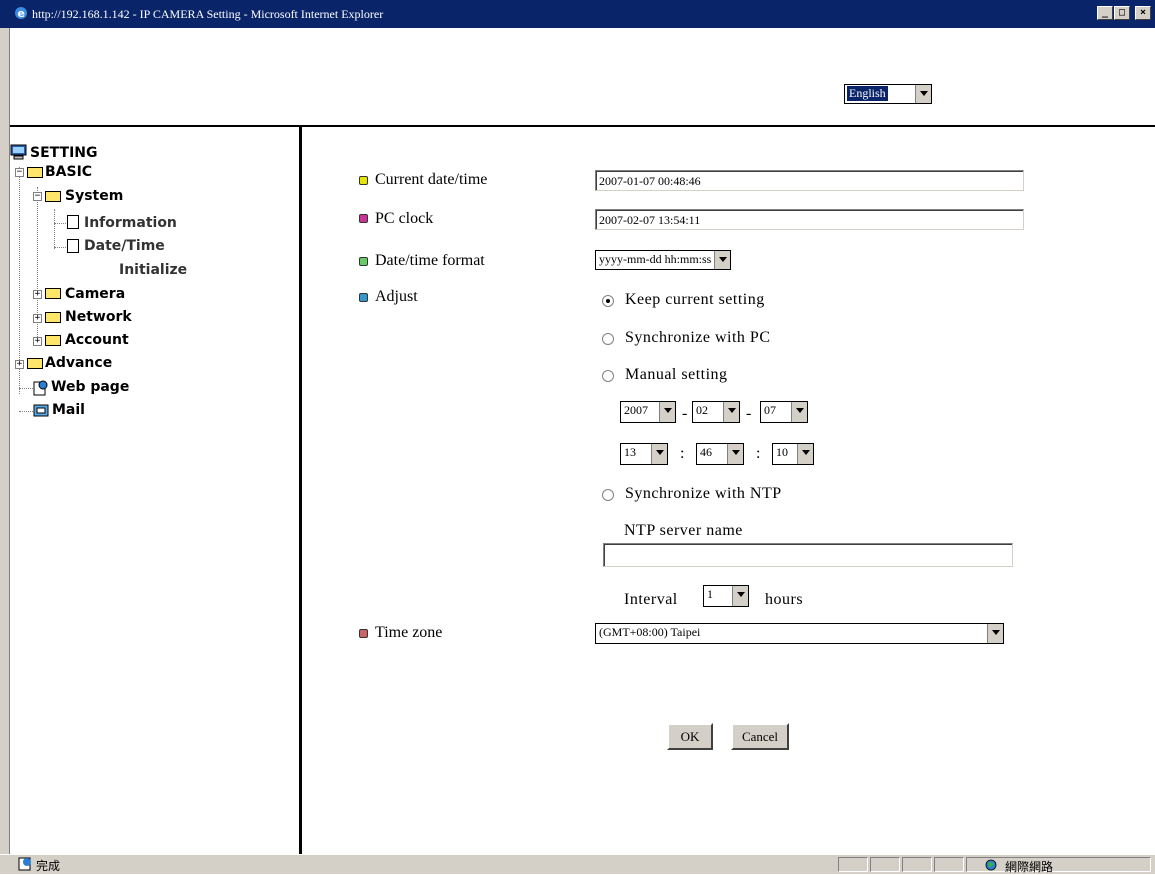 This screenshot has width=1155, height=875. Describe the element at coordinates (40, 388) in the screenshot. I see `webpage-icon` at that location.